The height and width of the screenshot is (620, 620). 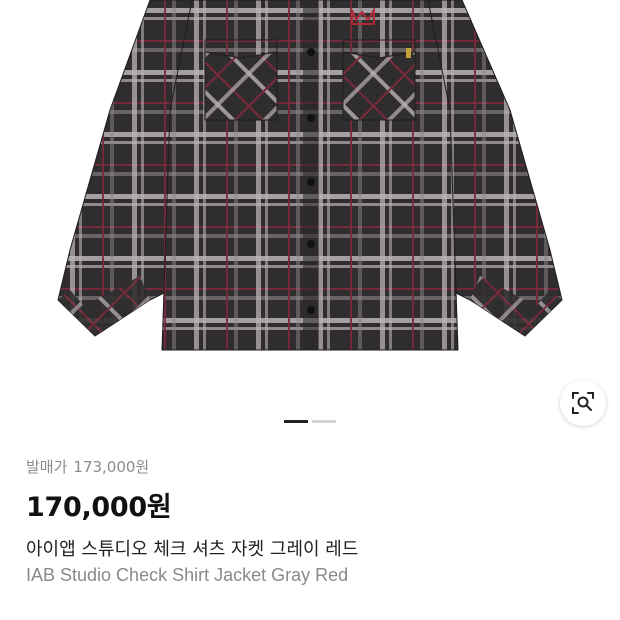 What do you see at coordinates (310, 421) in the screenshot?
I see `carousel-indicator` at bounding box center [310, 421].